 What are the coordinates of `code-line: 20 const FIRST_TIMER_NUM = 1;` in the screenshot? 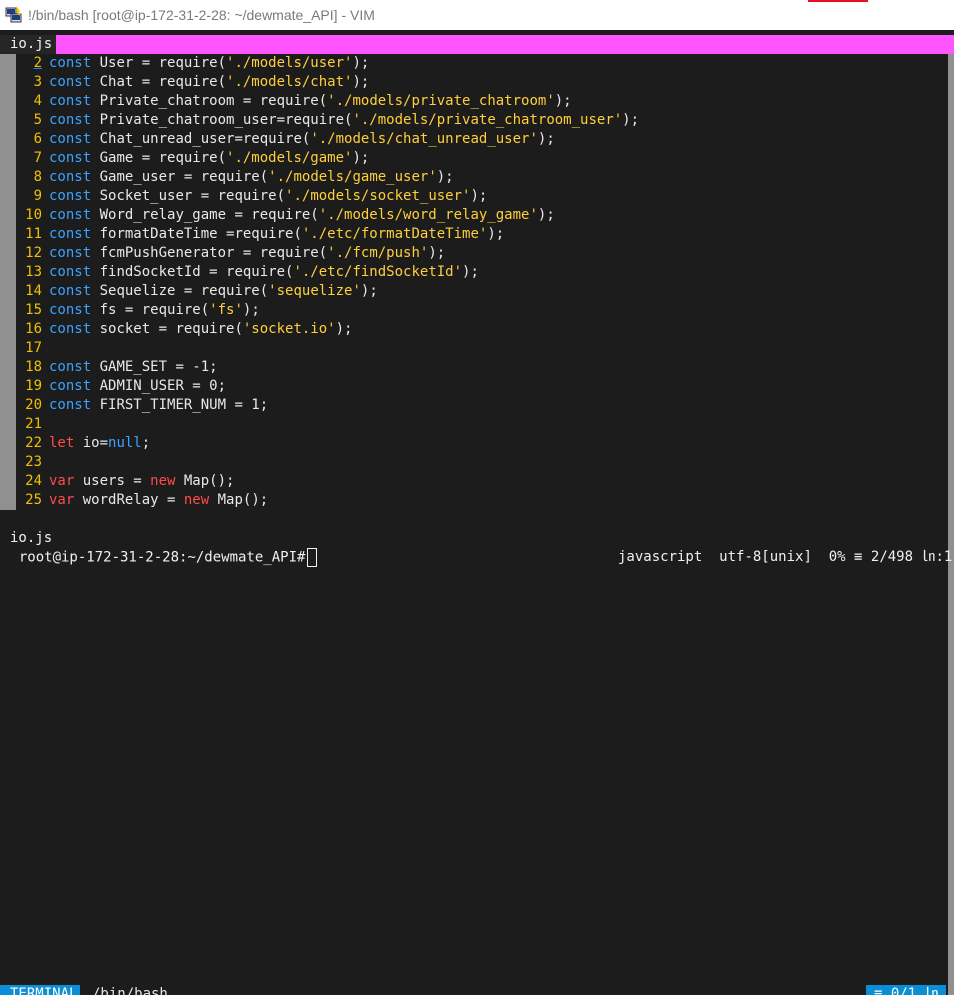 It's located at (142, 405).